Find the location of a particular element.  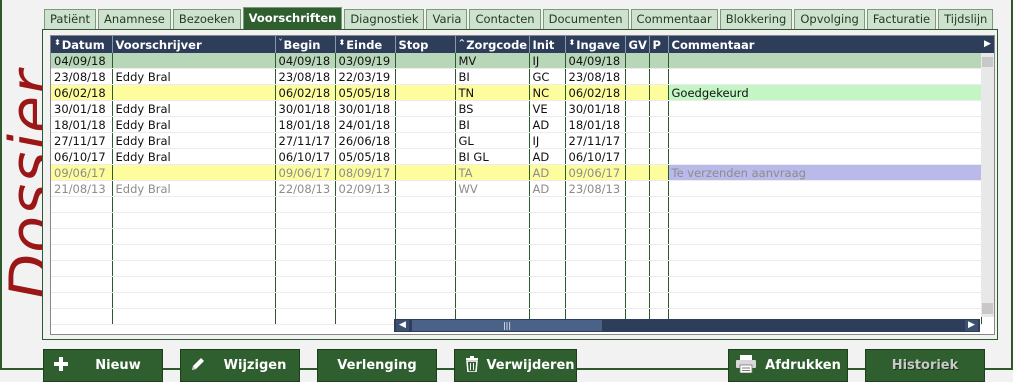

horizontal-scroll-thumb: ||| is located at coordinates (507, 325).